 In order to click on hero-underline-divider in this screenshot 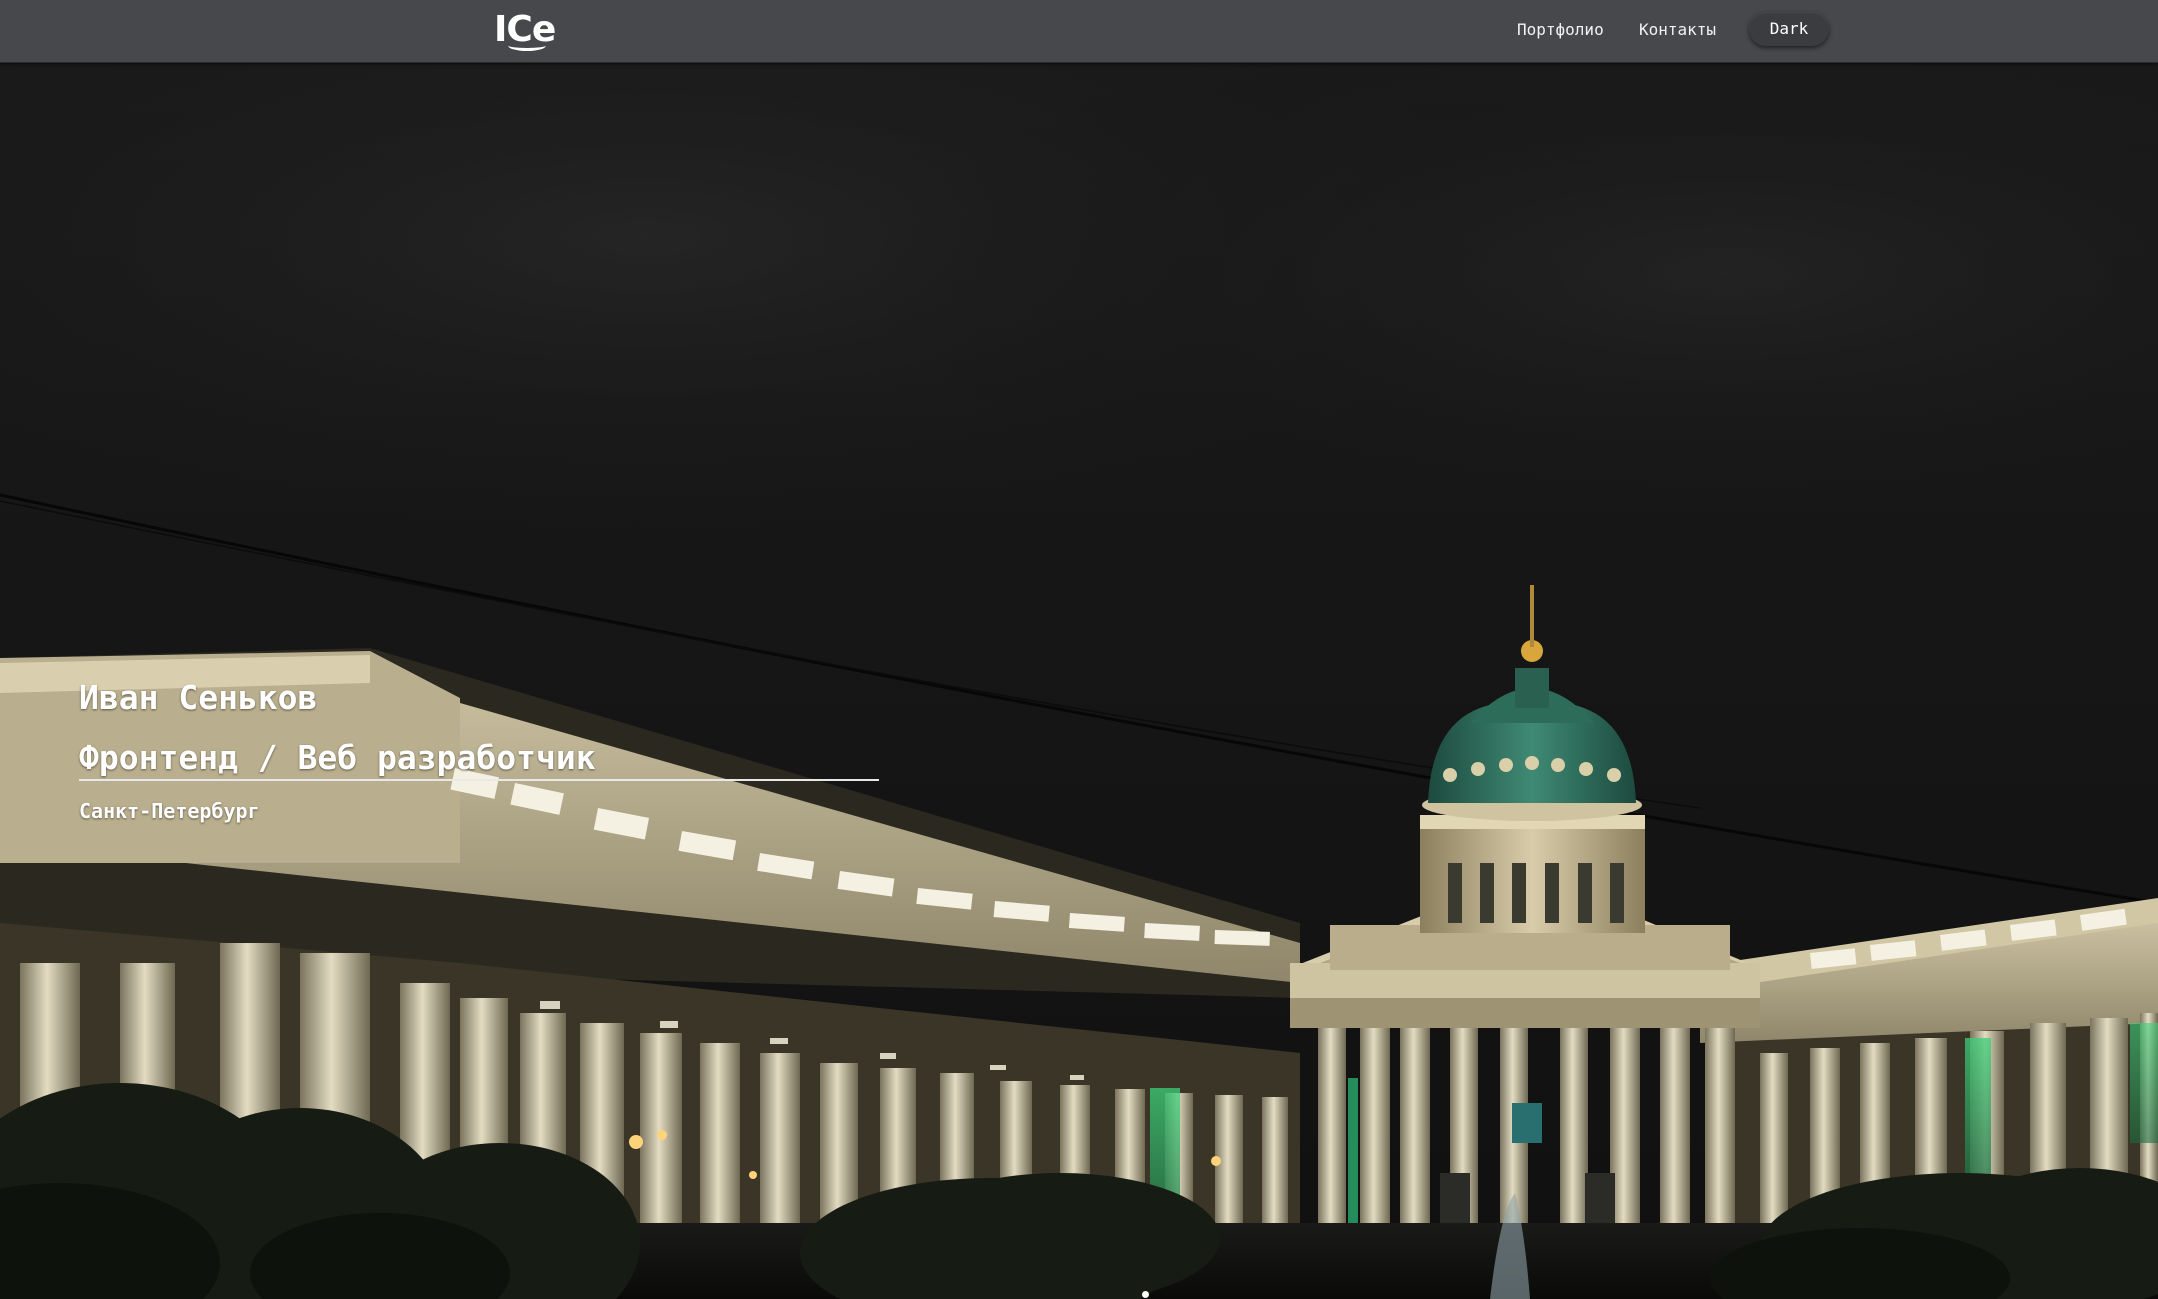, I will do `click(479, 780)`.